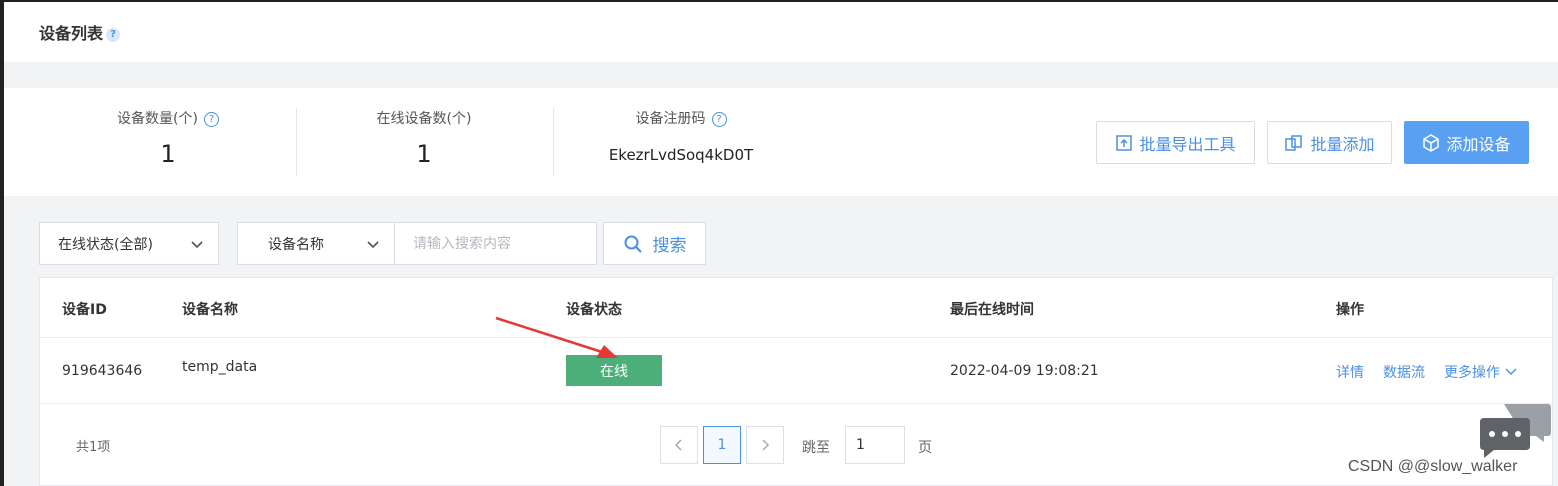 The width and height of the screenshot is (1558, 486). What do you see at coordinates (1478, 144) in the screenshot?
I see `add-device-label: 添加设备` at bounding box center [1478, 144].